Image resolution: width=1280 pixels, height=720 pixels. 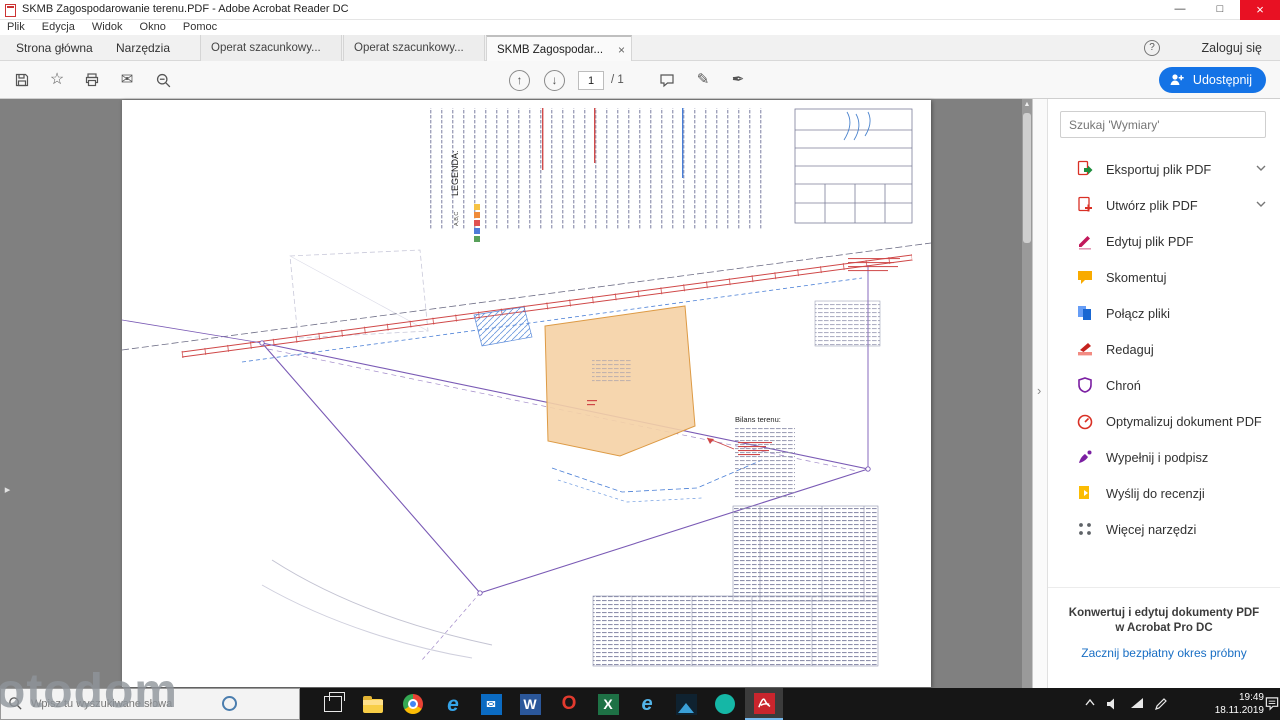 I want to click on edge-icon: e, so click(x=453, y=704).